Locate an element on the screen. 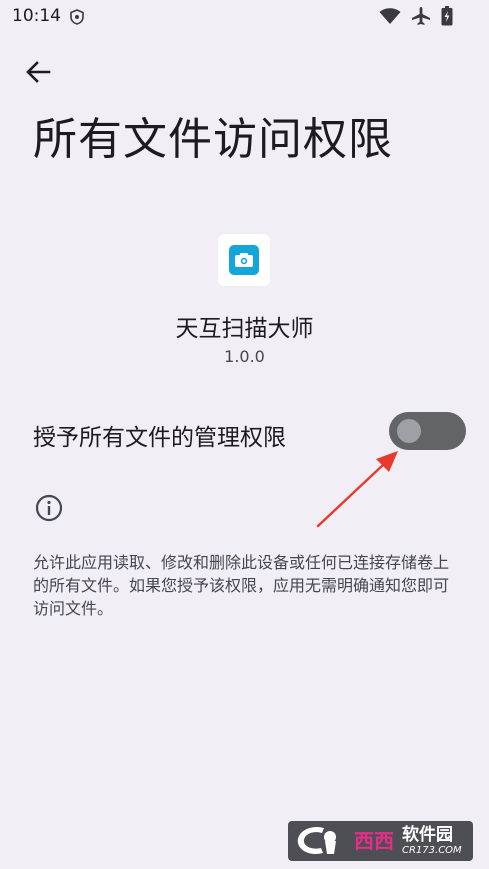 The image size is (489, 869). app-version: 1.0.0 is located at coordinates (244, 356).